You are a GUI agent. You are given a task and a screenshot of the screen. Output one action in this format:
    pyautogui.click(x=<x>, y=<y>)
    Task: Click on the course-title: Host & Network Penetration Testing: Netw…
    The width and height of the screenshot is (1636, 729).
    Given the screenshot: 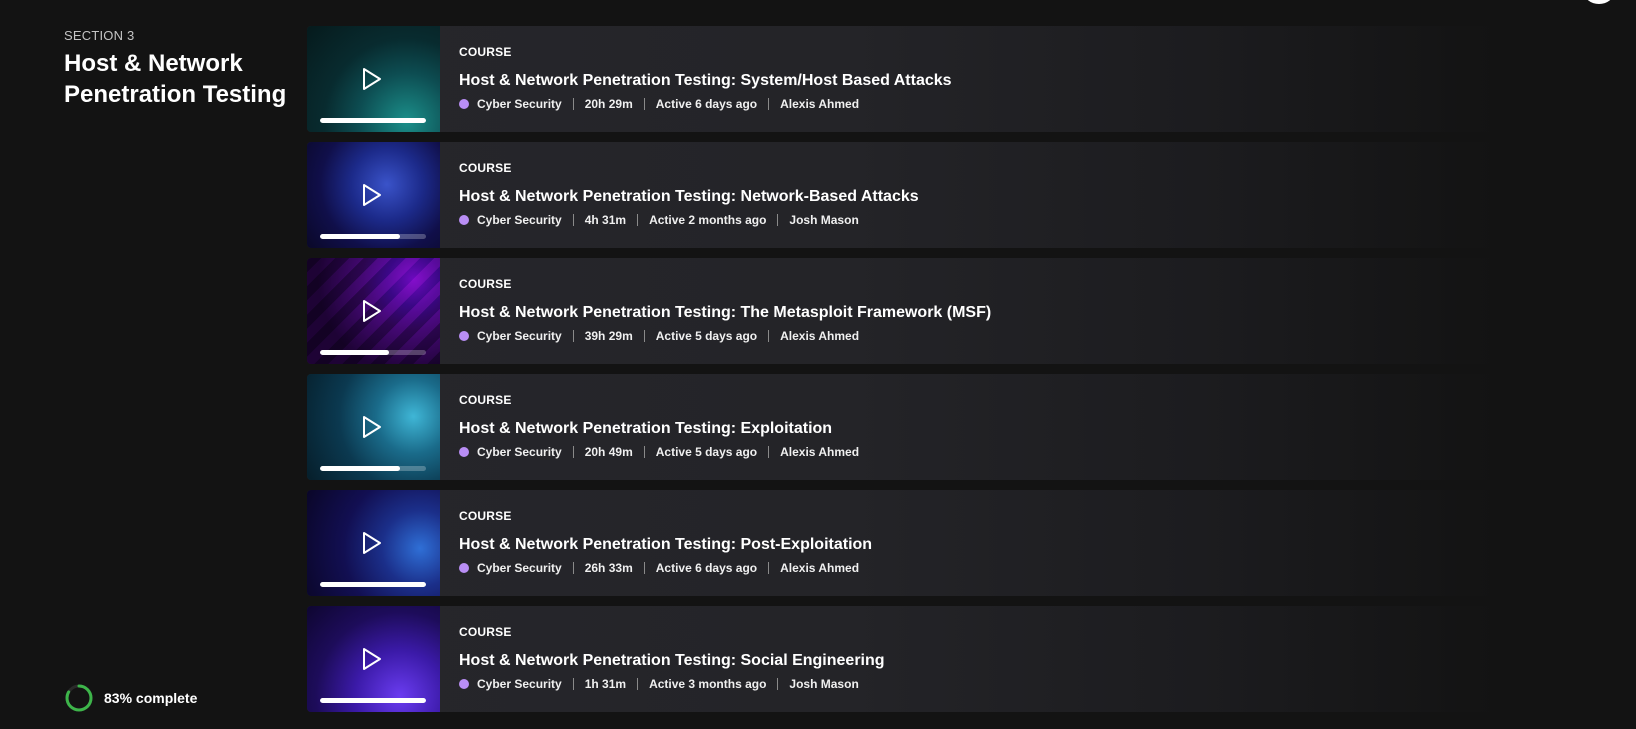 What is the action you would take?
    pyautogui.click(x=689, y=198)
    